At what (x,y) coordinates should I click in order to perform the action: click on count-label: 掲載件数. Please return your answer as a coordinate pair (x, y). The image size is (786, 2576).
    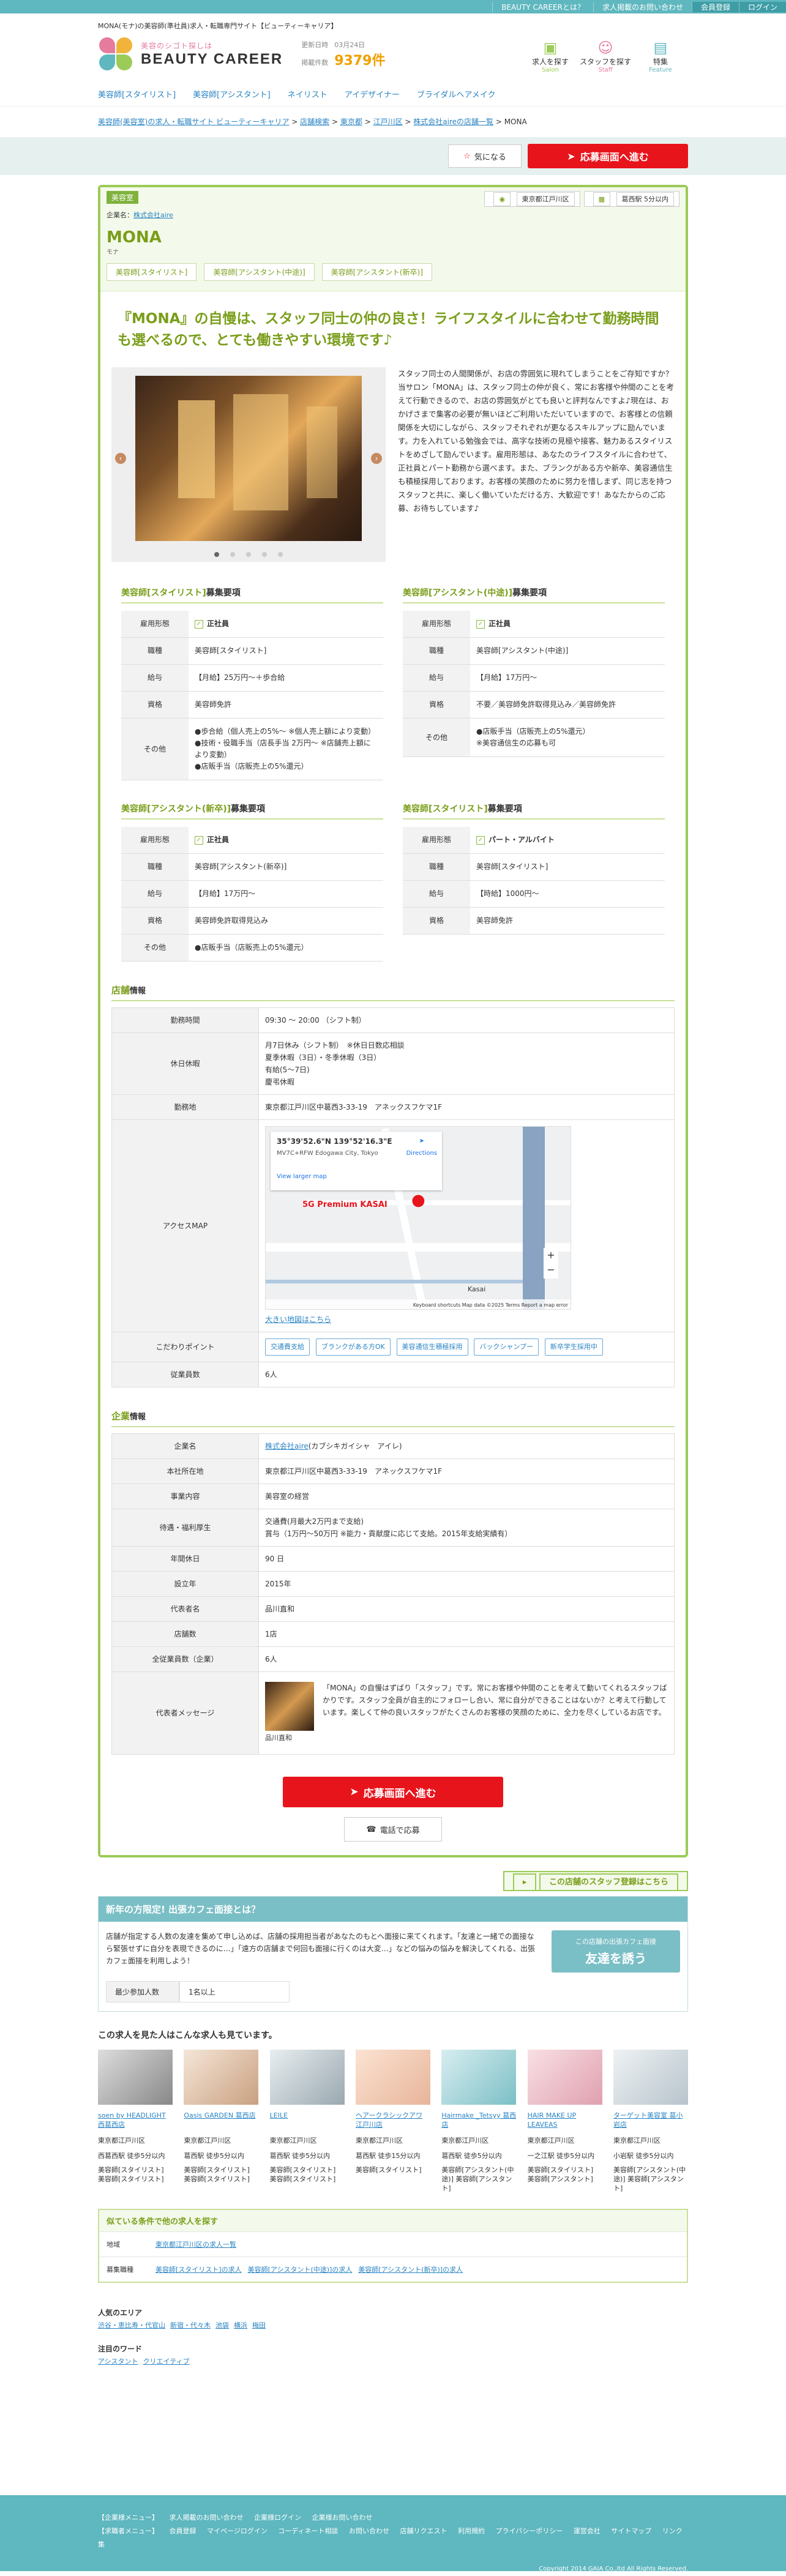
    Looking at the image, I should click on (315, 62).